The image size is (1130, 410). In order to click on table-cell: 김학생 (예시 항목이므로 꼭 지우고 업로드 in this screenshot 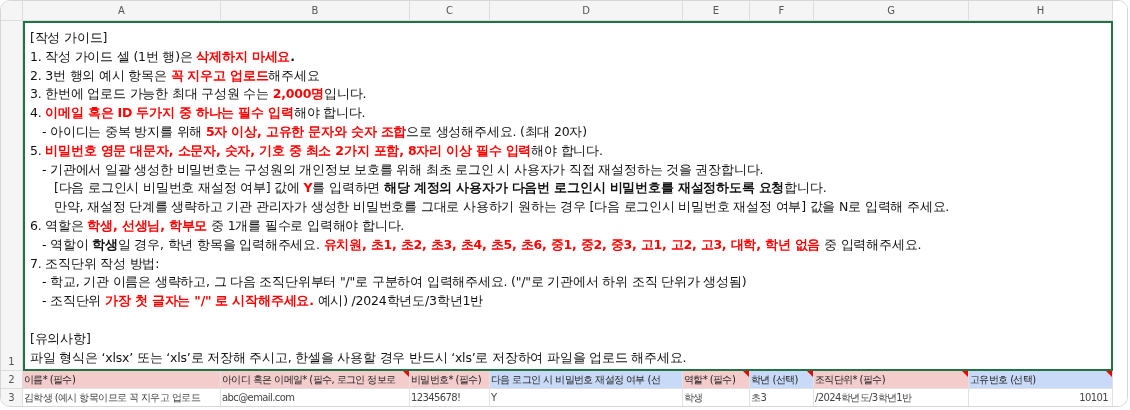, I will do `click(122, 397)`.